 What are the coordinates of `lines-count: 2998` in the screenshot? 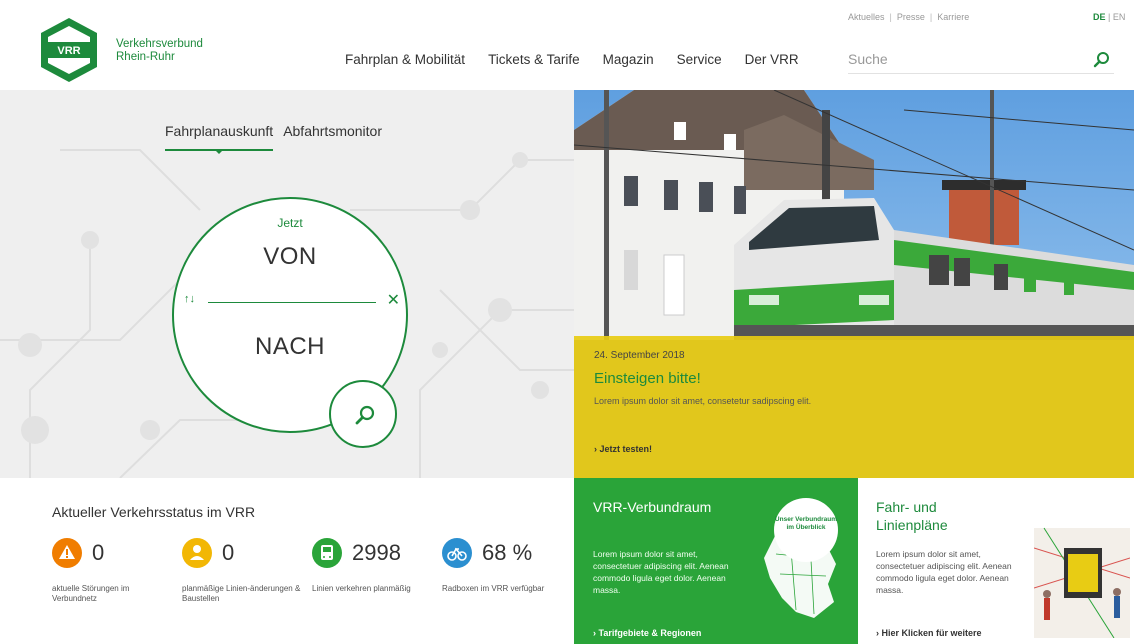 It's located at (376, 552).